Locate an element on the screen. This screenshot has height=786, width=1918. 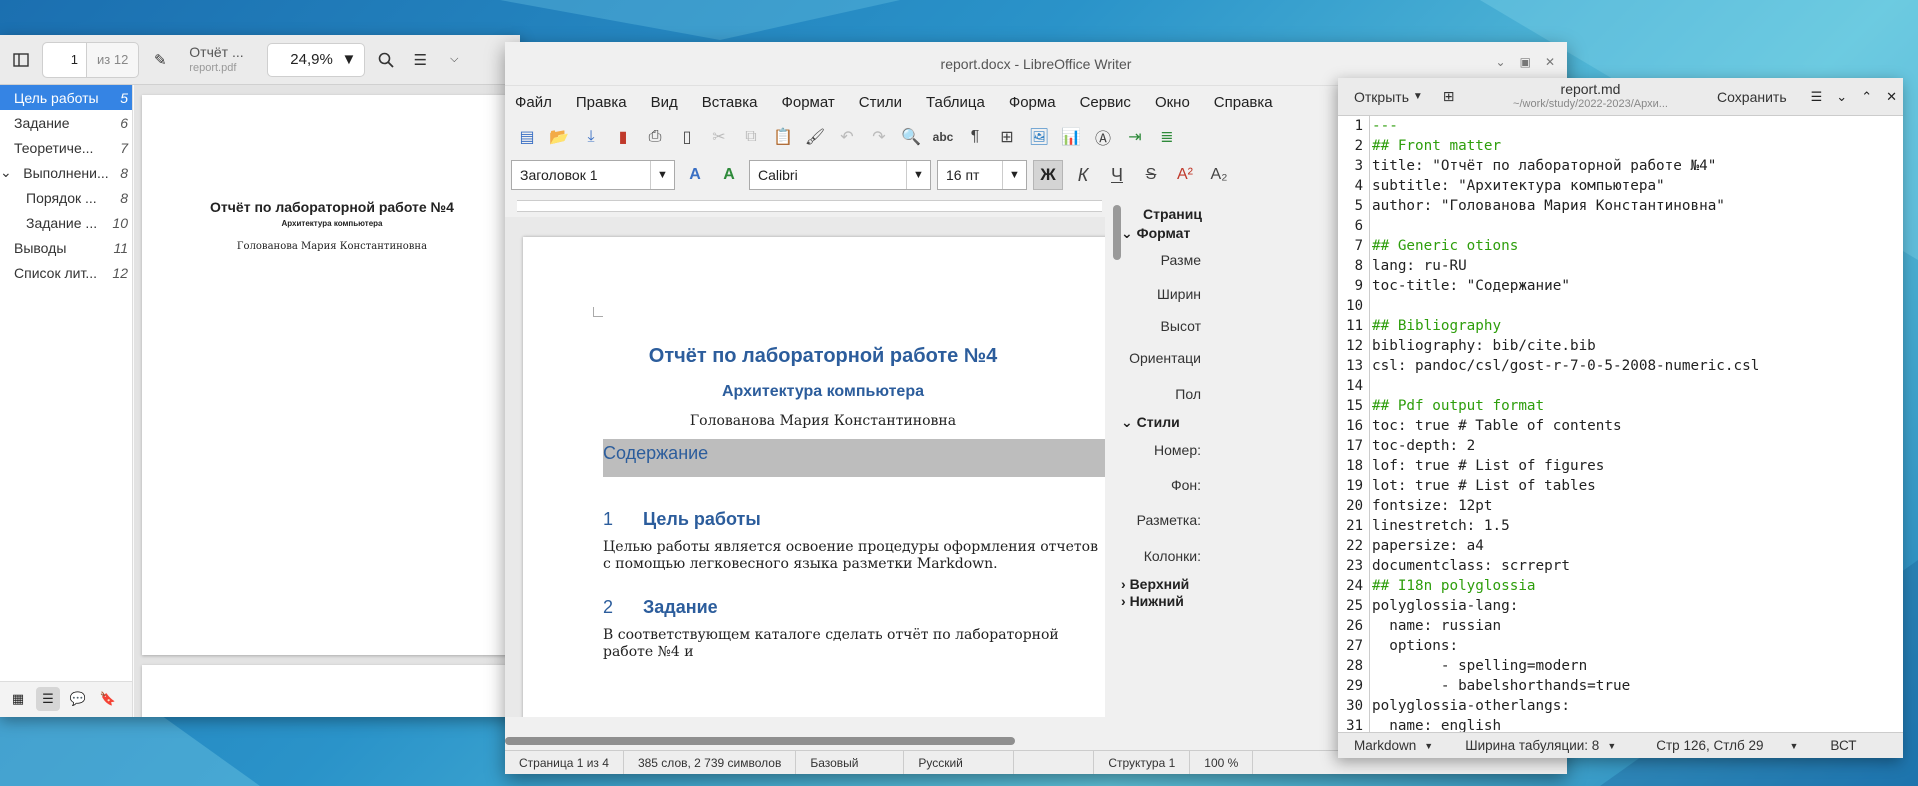
insert-field-icon: ⇥ is located at coordinates (1135, 137).